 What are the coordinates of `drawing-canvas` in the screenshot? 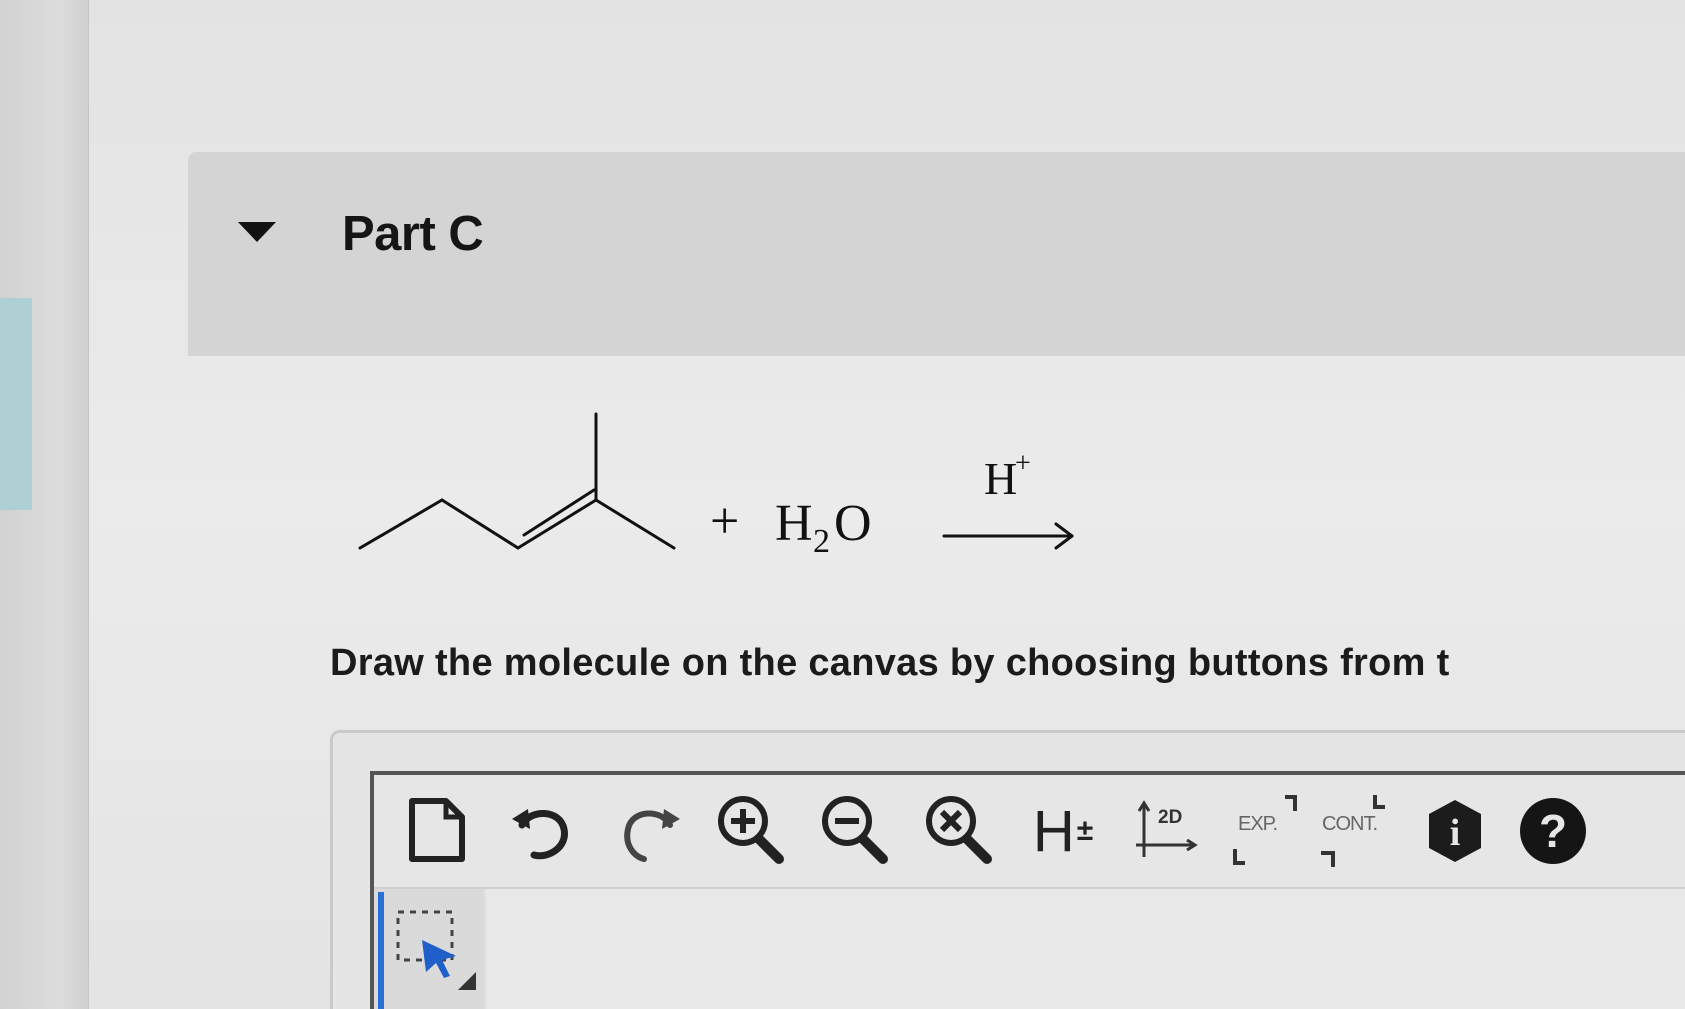 It's located at (1085, 949).